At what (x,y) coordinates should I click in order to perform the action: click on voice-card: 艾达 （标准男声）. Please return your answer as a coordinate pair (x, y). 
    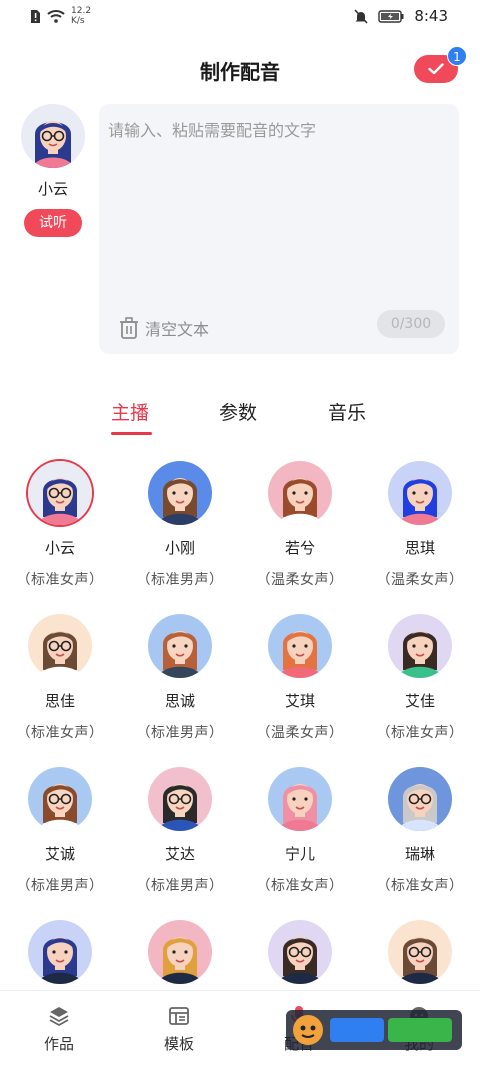
    Looking at the image, I should click on (180, 831).